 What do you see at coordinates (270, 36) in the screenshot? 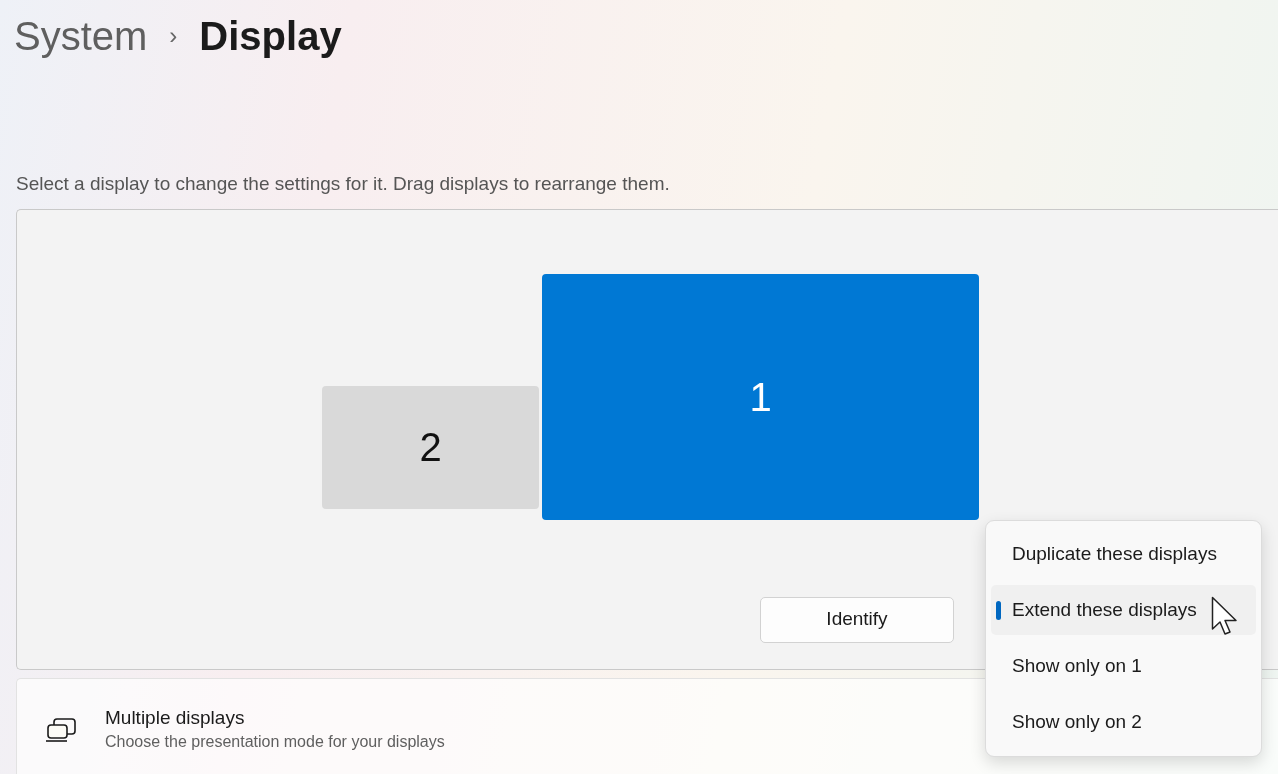
I see `page-title: Display` at bounding box center [270, 36].